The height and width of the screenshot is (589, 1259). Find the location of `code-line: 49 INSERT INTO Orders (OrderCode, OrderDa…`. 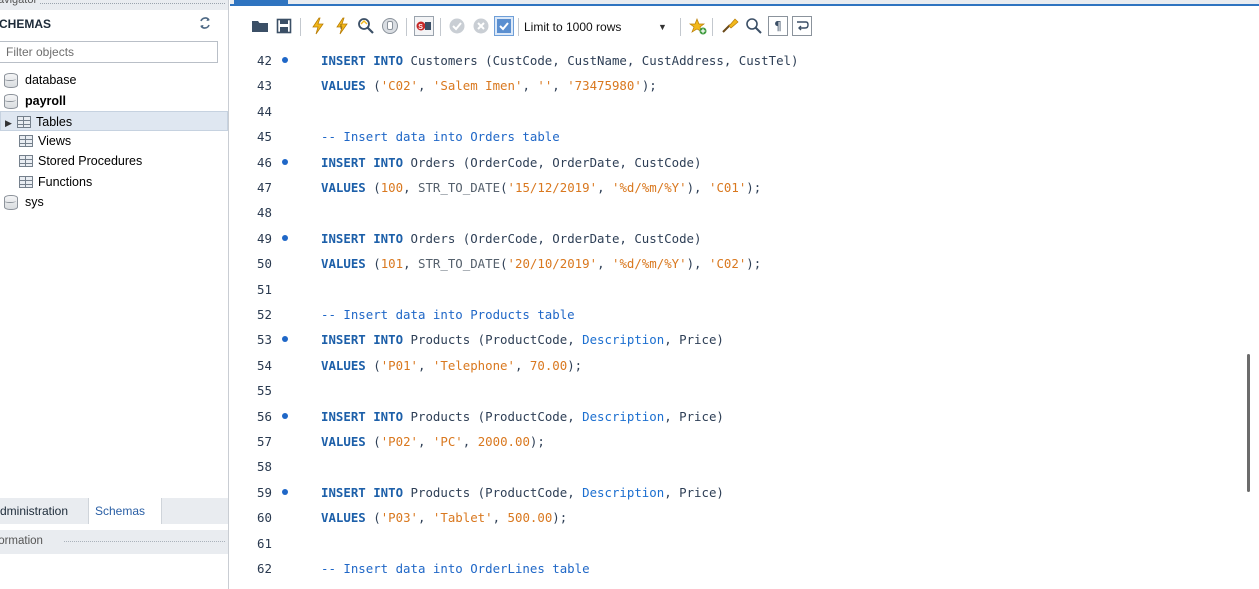

code-line: 49 INSERT INTO Orders (OrderCode, OrderDa… is located at coordinates (730, 239).